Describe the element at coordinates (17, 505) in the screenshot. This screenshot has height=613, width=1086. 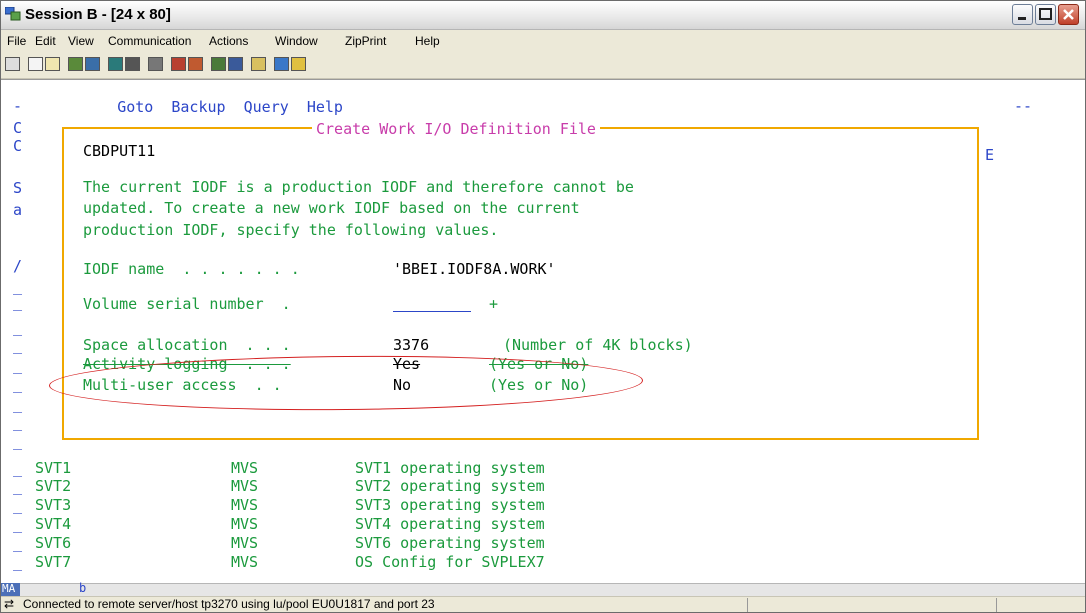
I see `system-select-svt3: _` at that location.